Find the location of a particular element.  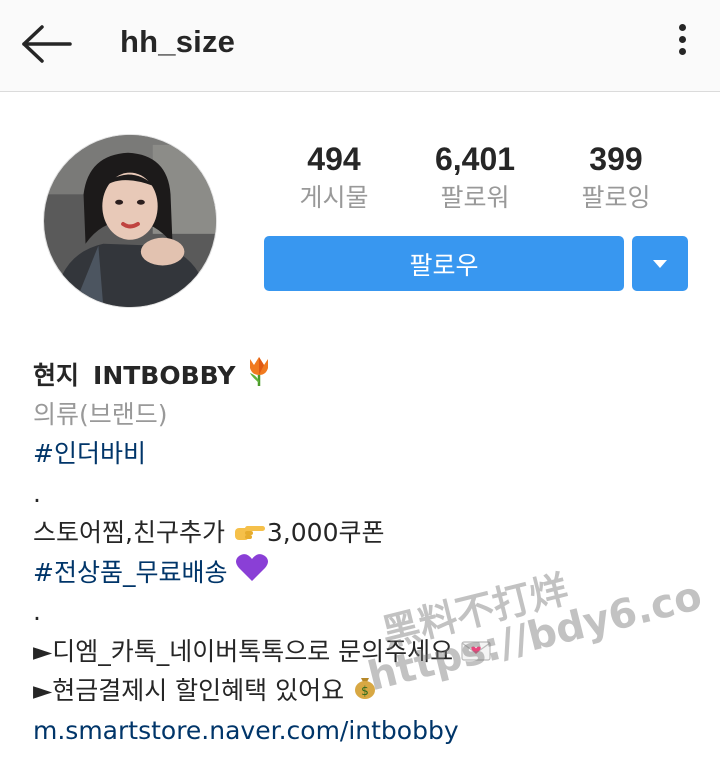

bio-name: 현지 is located at coordinates (56, 375).